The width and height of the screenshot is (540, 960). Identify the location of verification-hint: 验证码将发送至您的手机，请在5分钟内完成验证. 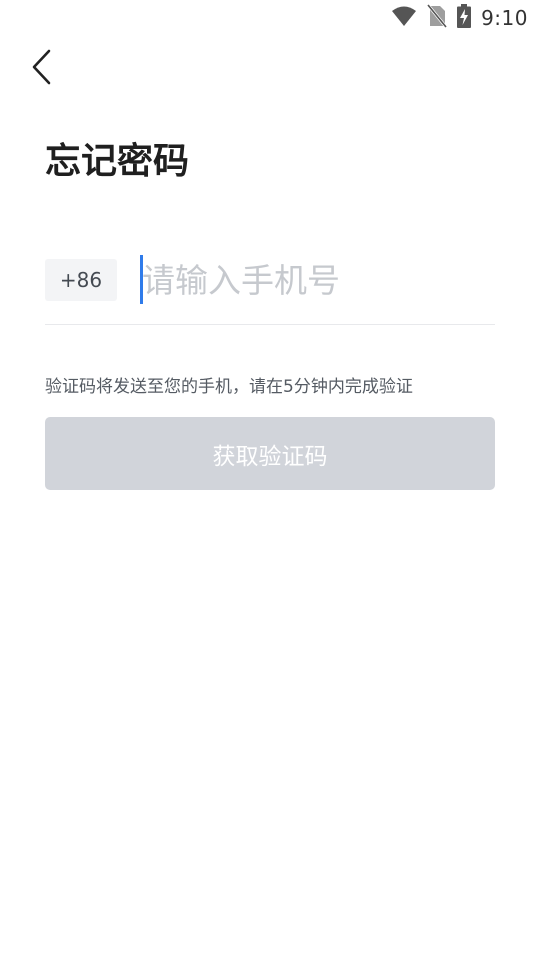
(229, 387).